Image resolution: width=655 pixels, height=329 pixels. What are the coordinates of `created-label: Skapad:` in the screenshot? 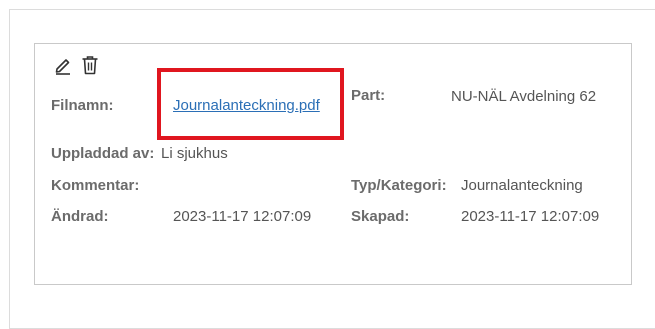 It's located at (380, 216).